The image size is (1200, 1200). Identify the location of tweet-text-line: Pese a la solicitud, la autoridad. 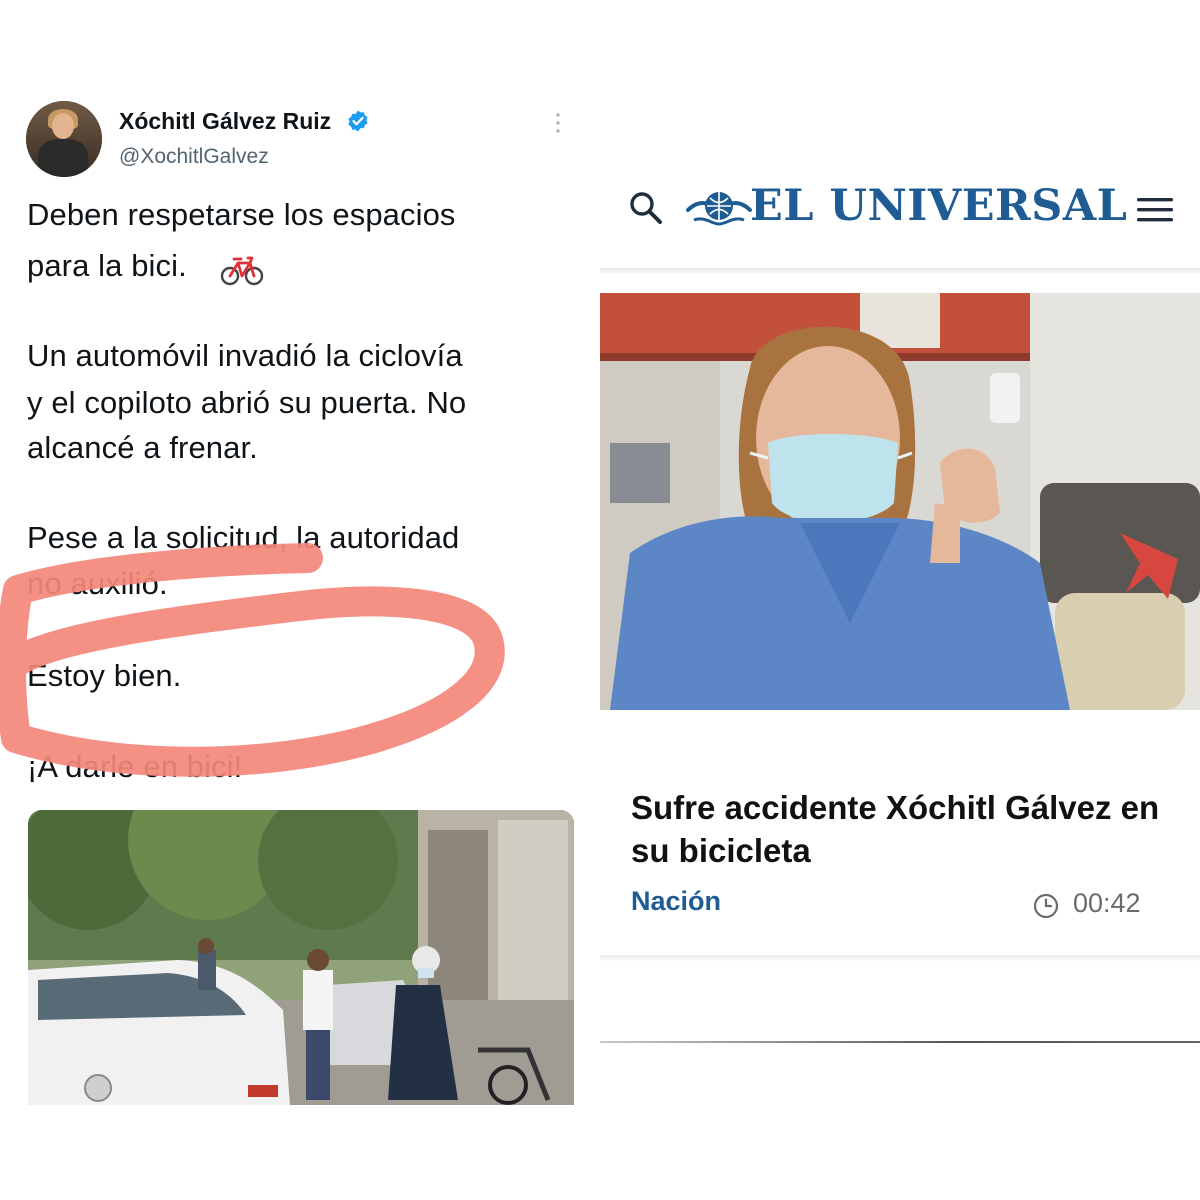
(243, 537).